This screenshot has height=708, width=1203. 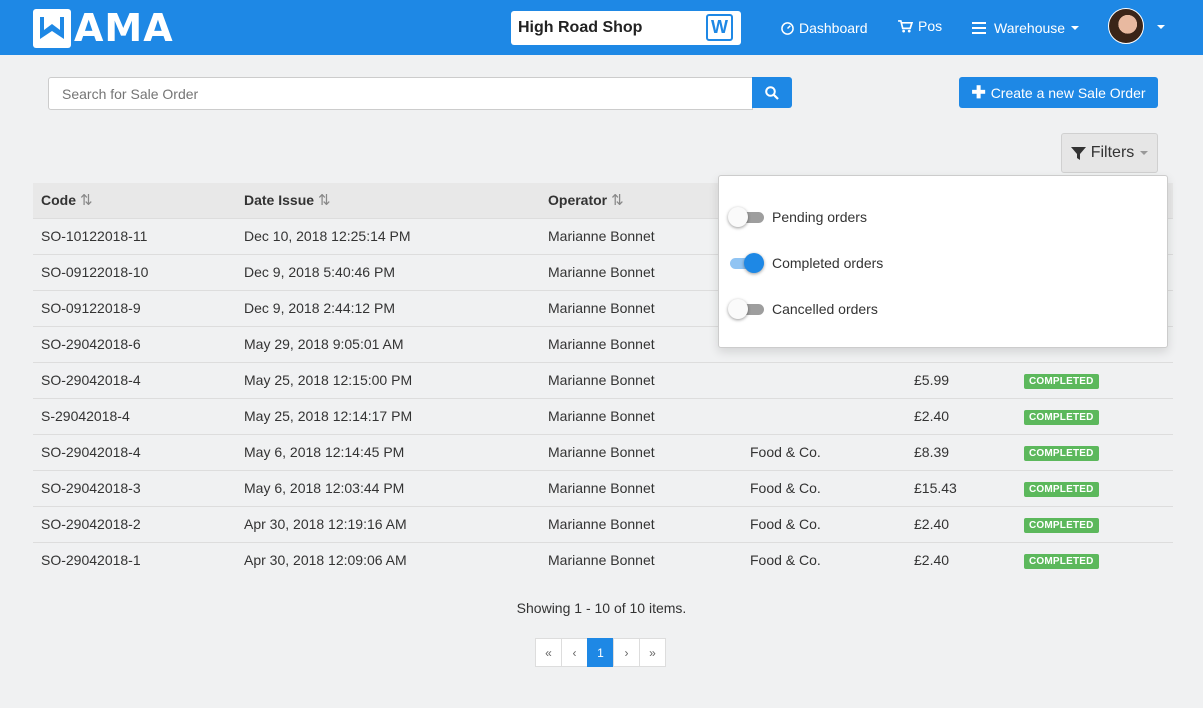 What do you see at coordinates (400, 93) in the screenshot?
I see `search-input` at bounding box center [400, 93].